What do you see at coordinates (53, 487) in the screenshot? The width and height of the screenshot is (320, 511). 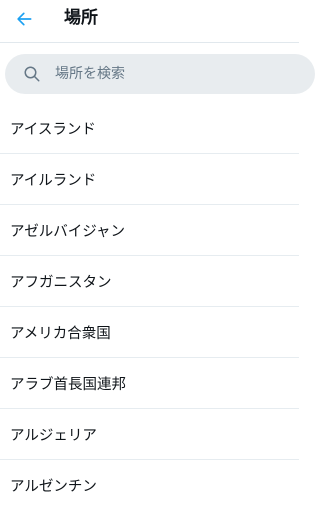 I see `list-item-label: アルゼンチン` at bounding box center [53, 487].